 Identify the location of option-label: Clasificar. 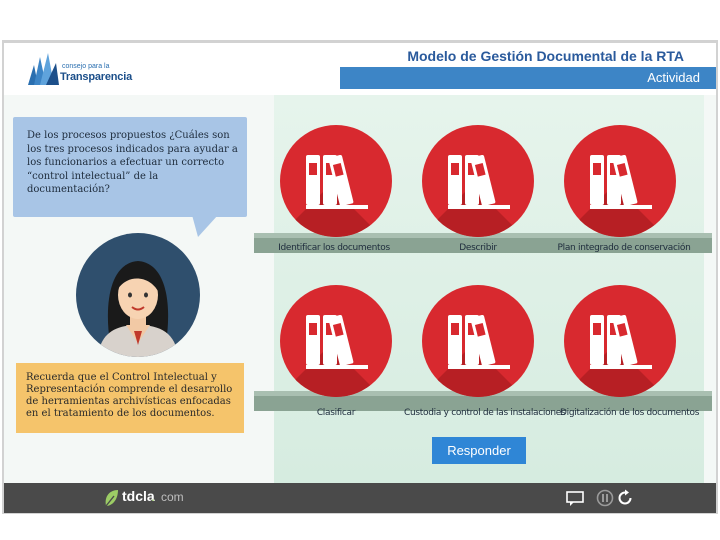
(336, 413).